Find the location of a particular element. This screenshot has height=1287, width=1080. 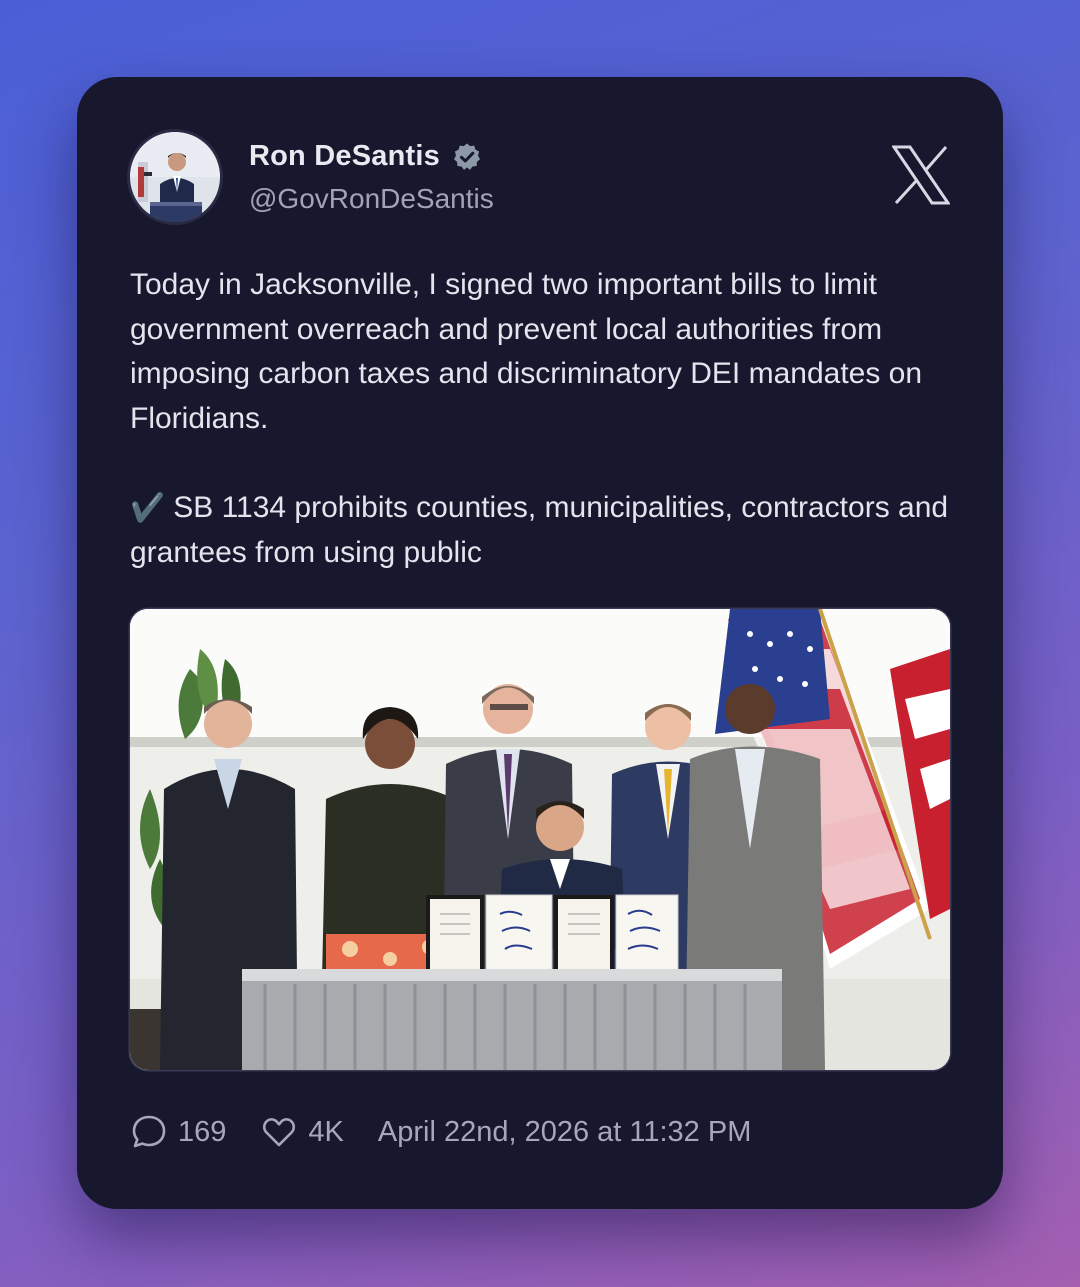

signed-bills-icon is located at coordinates (552, 934).